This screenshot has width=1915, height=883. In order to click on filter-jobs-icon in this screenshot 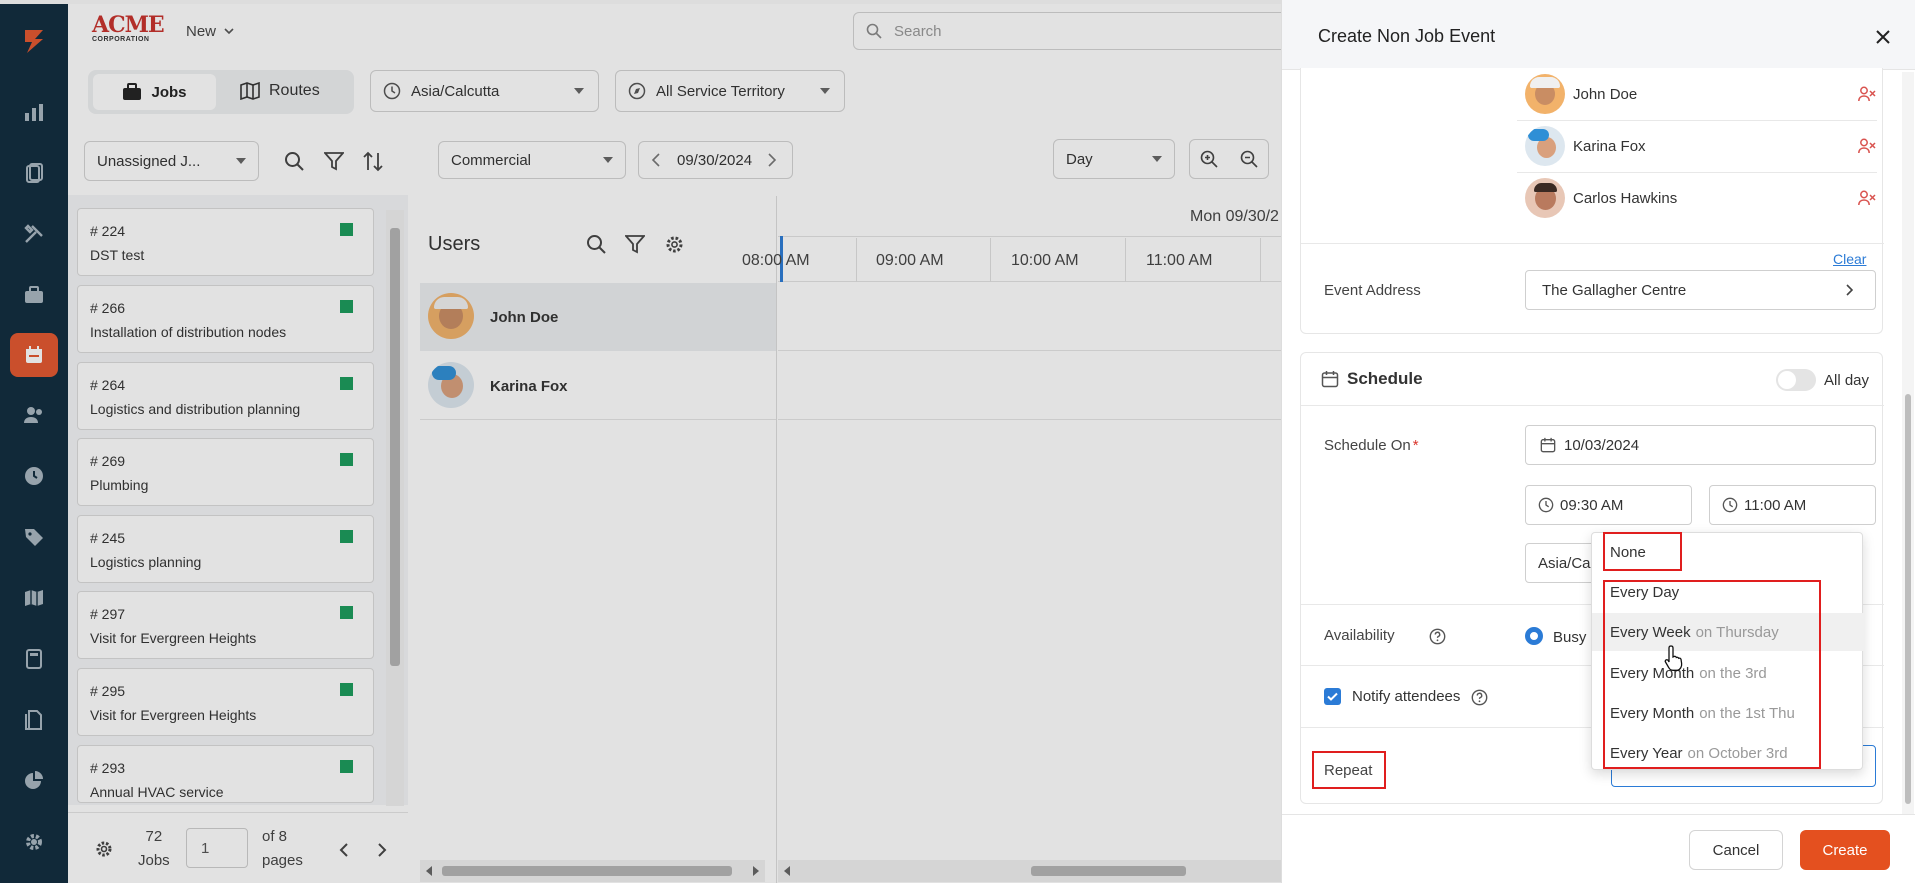, I will do `click(334, 161)`.